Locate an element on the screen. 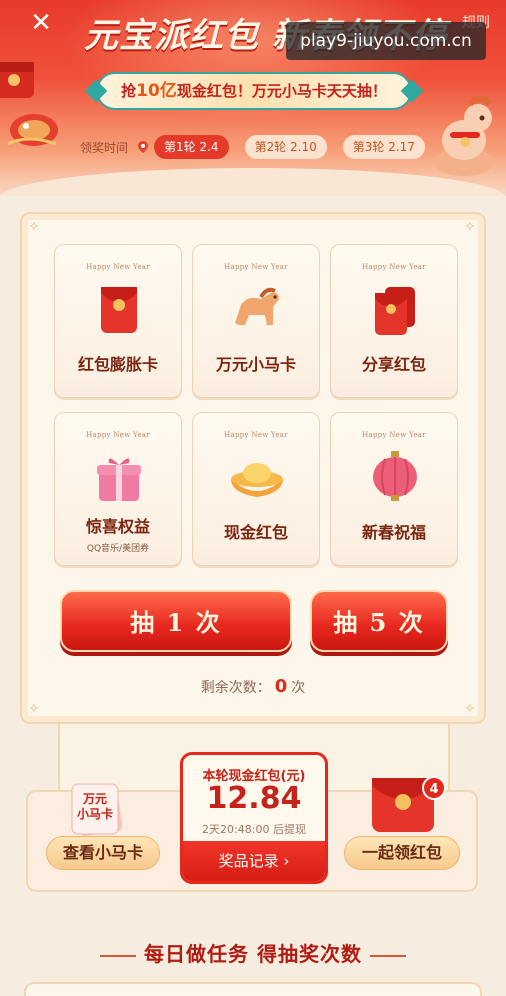 The width and height of the screenshot is (506, 996). banner-highlight: 10亿 is located at coordinates (156, 91).